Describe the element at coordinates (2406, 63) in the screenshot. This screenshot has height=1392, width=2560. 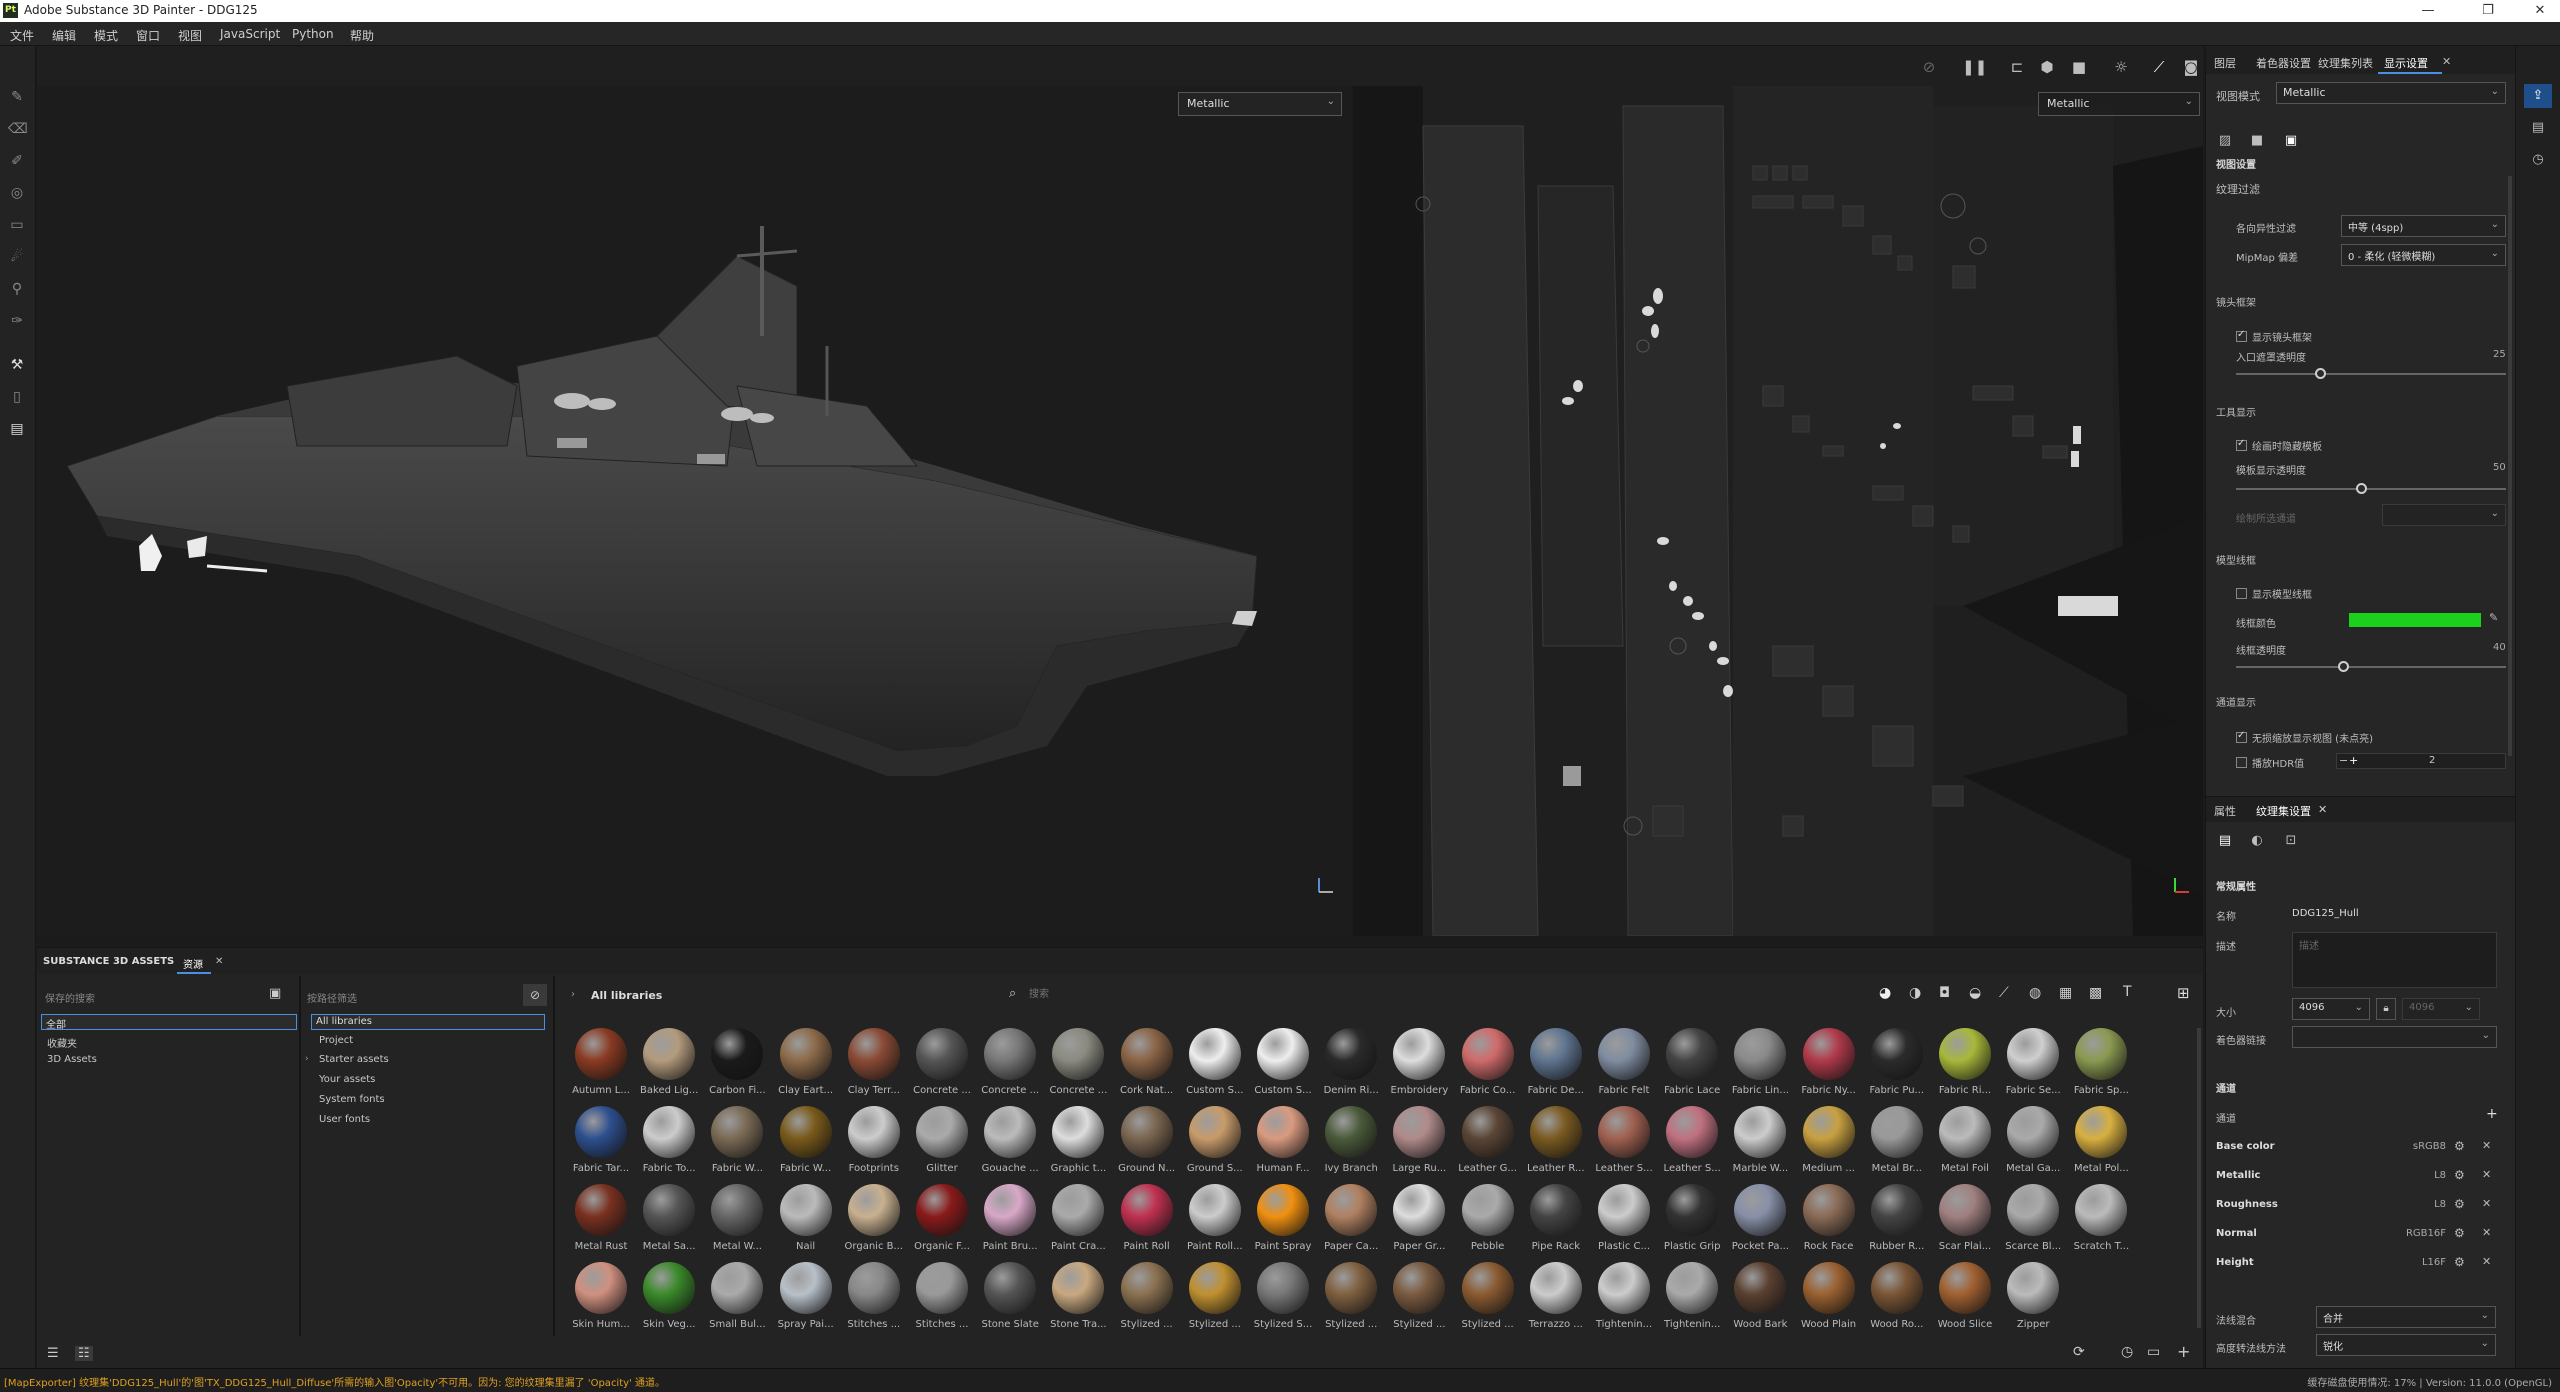
I see `tab-display-settings: 显示设置` at that location.